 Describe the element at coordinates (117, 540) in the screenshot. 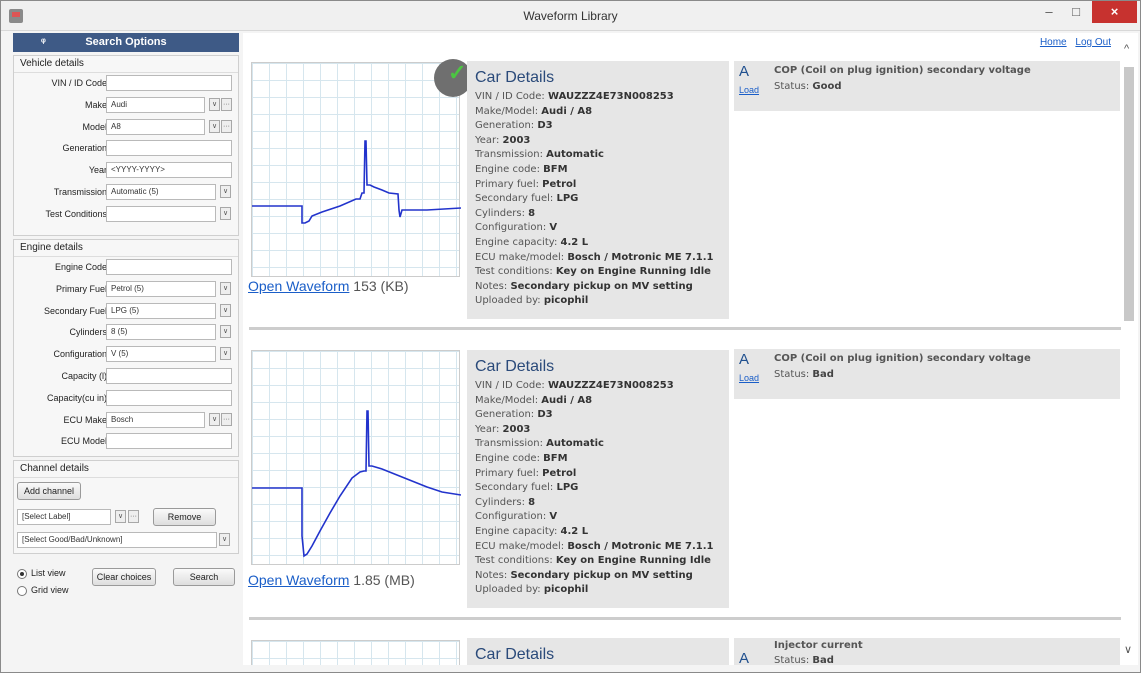

I see `status-filter-select: [Select Good/Bad/Unknown]` at that location.